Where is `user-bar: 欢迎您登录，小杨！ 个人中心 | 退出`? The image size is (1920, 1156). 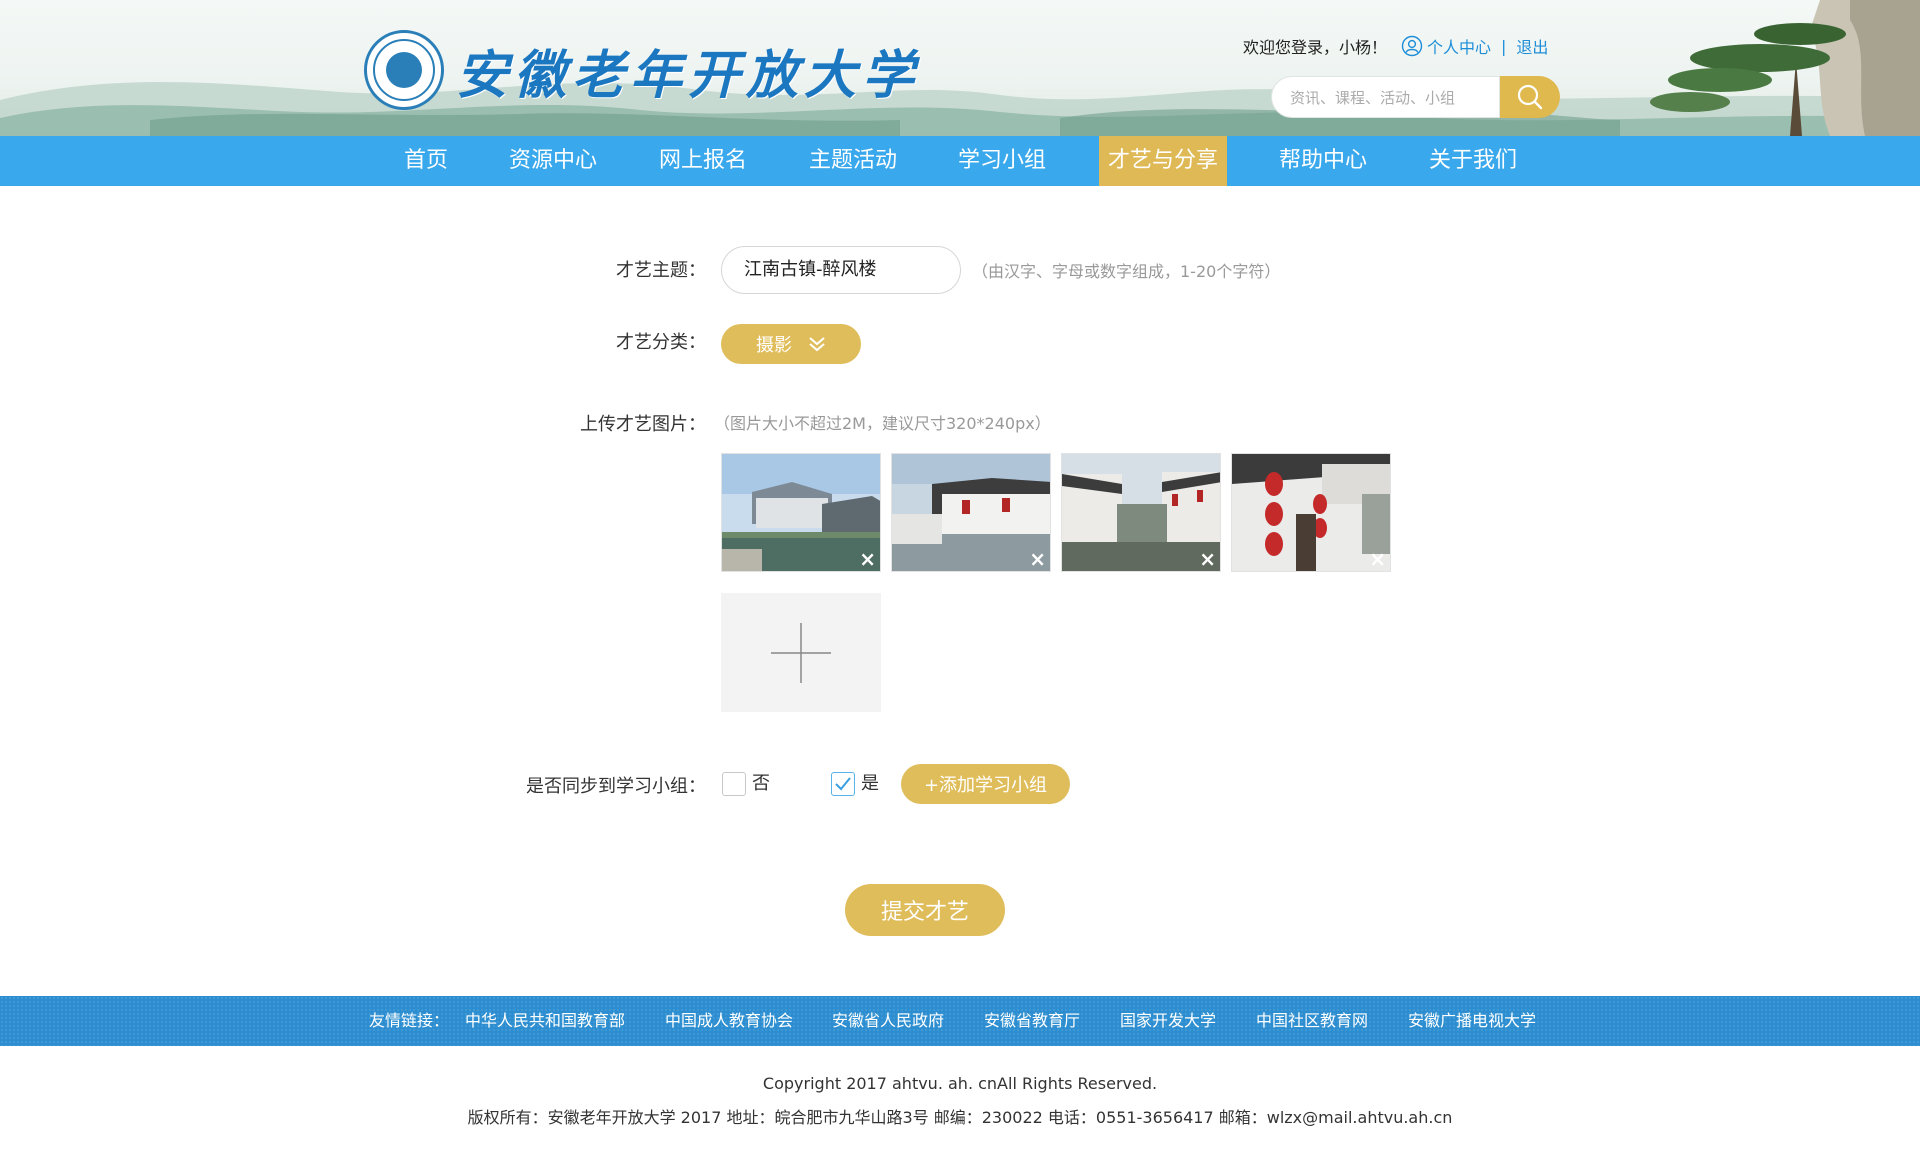 user-bar: 欢迎您登录，小杨！ 个人中心 | 退出 is located at coordinates (1395, 46).